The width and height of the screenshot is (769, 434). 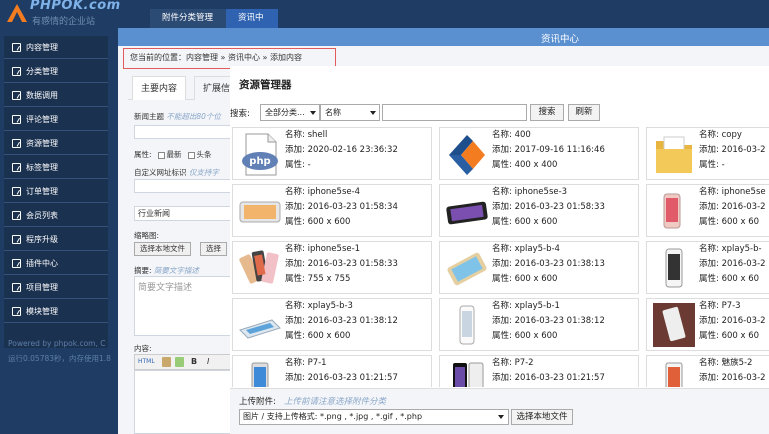 What do you see at coordinates (56, 311) in the screenshot?
I see `sidebar-item-modules: 模块管理` at bounding box center [56, 311].